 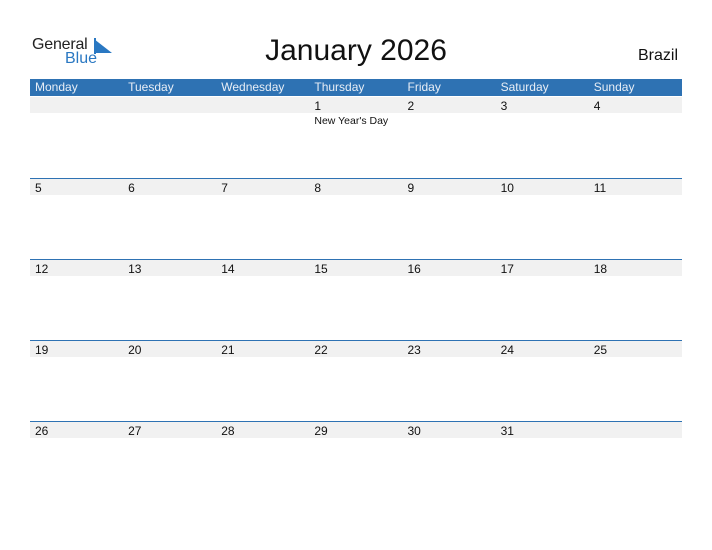 I want to click on day-cell: 25, so click(x=635, y=349).